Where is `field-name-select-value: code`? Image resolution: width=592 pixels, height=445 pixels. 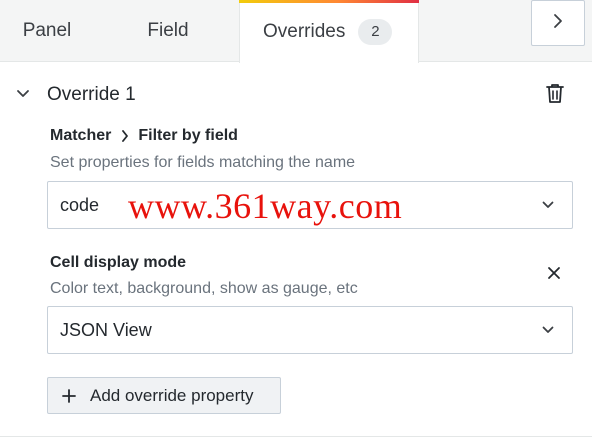
field-name-select-value: code is located at coordinates (80, 204).